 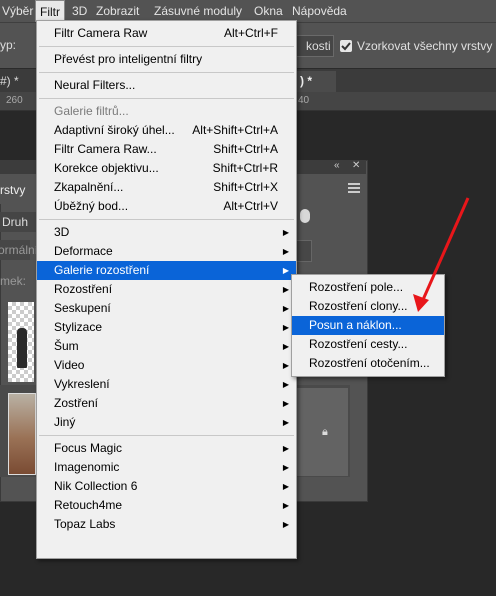 What do you see at coordinates (96, 486) in the screenshot?
I see `menu-item-label: Nik Collection 6` at bounding box center [96, 486].